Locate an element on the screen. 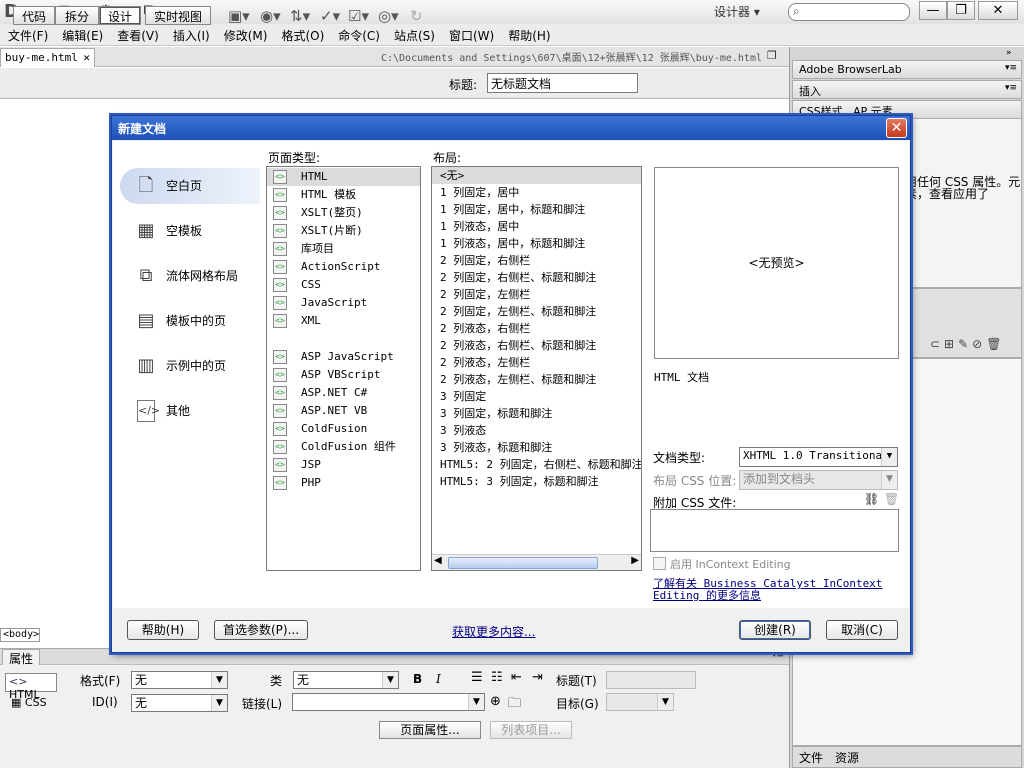  list-item: <> CSS is located at coordinates (343, 285).